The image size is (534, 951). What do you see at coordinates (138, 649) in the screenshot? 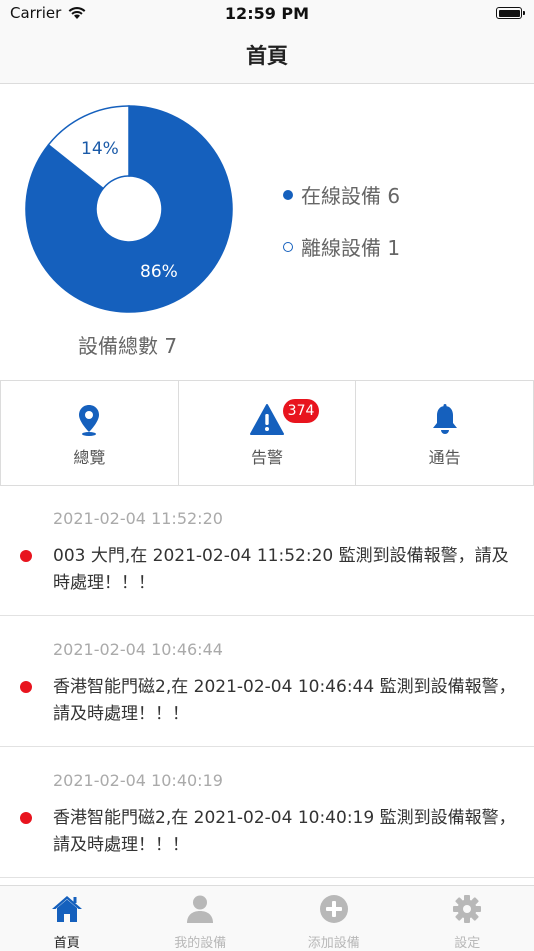
I see `alert-timestamp: 2021-02-04 10:46:44` at bounding box center [138, 649].